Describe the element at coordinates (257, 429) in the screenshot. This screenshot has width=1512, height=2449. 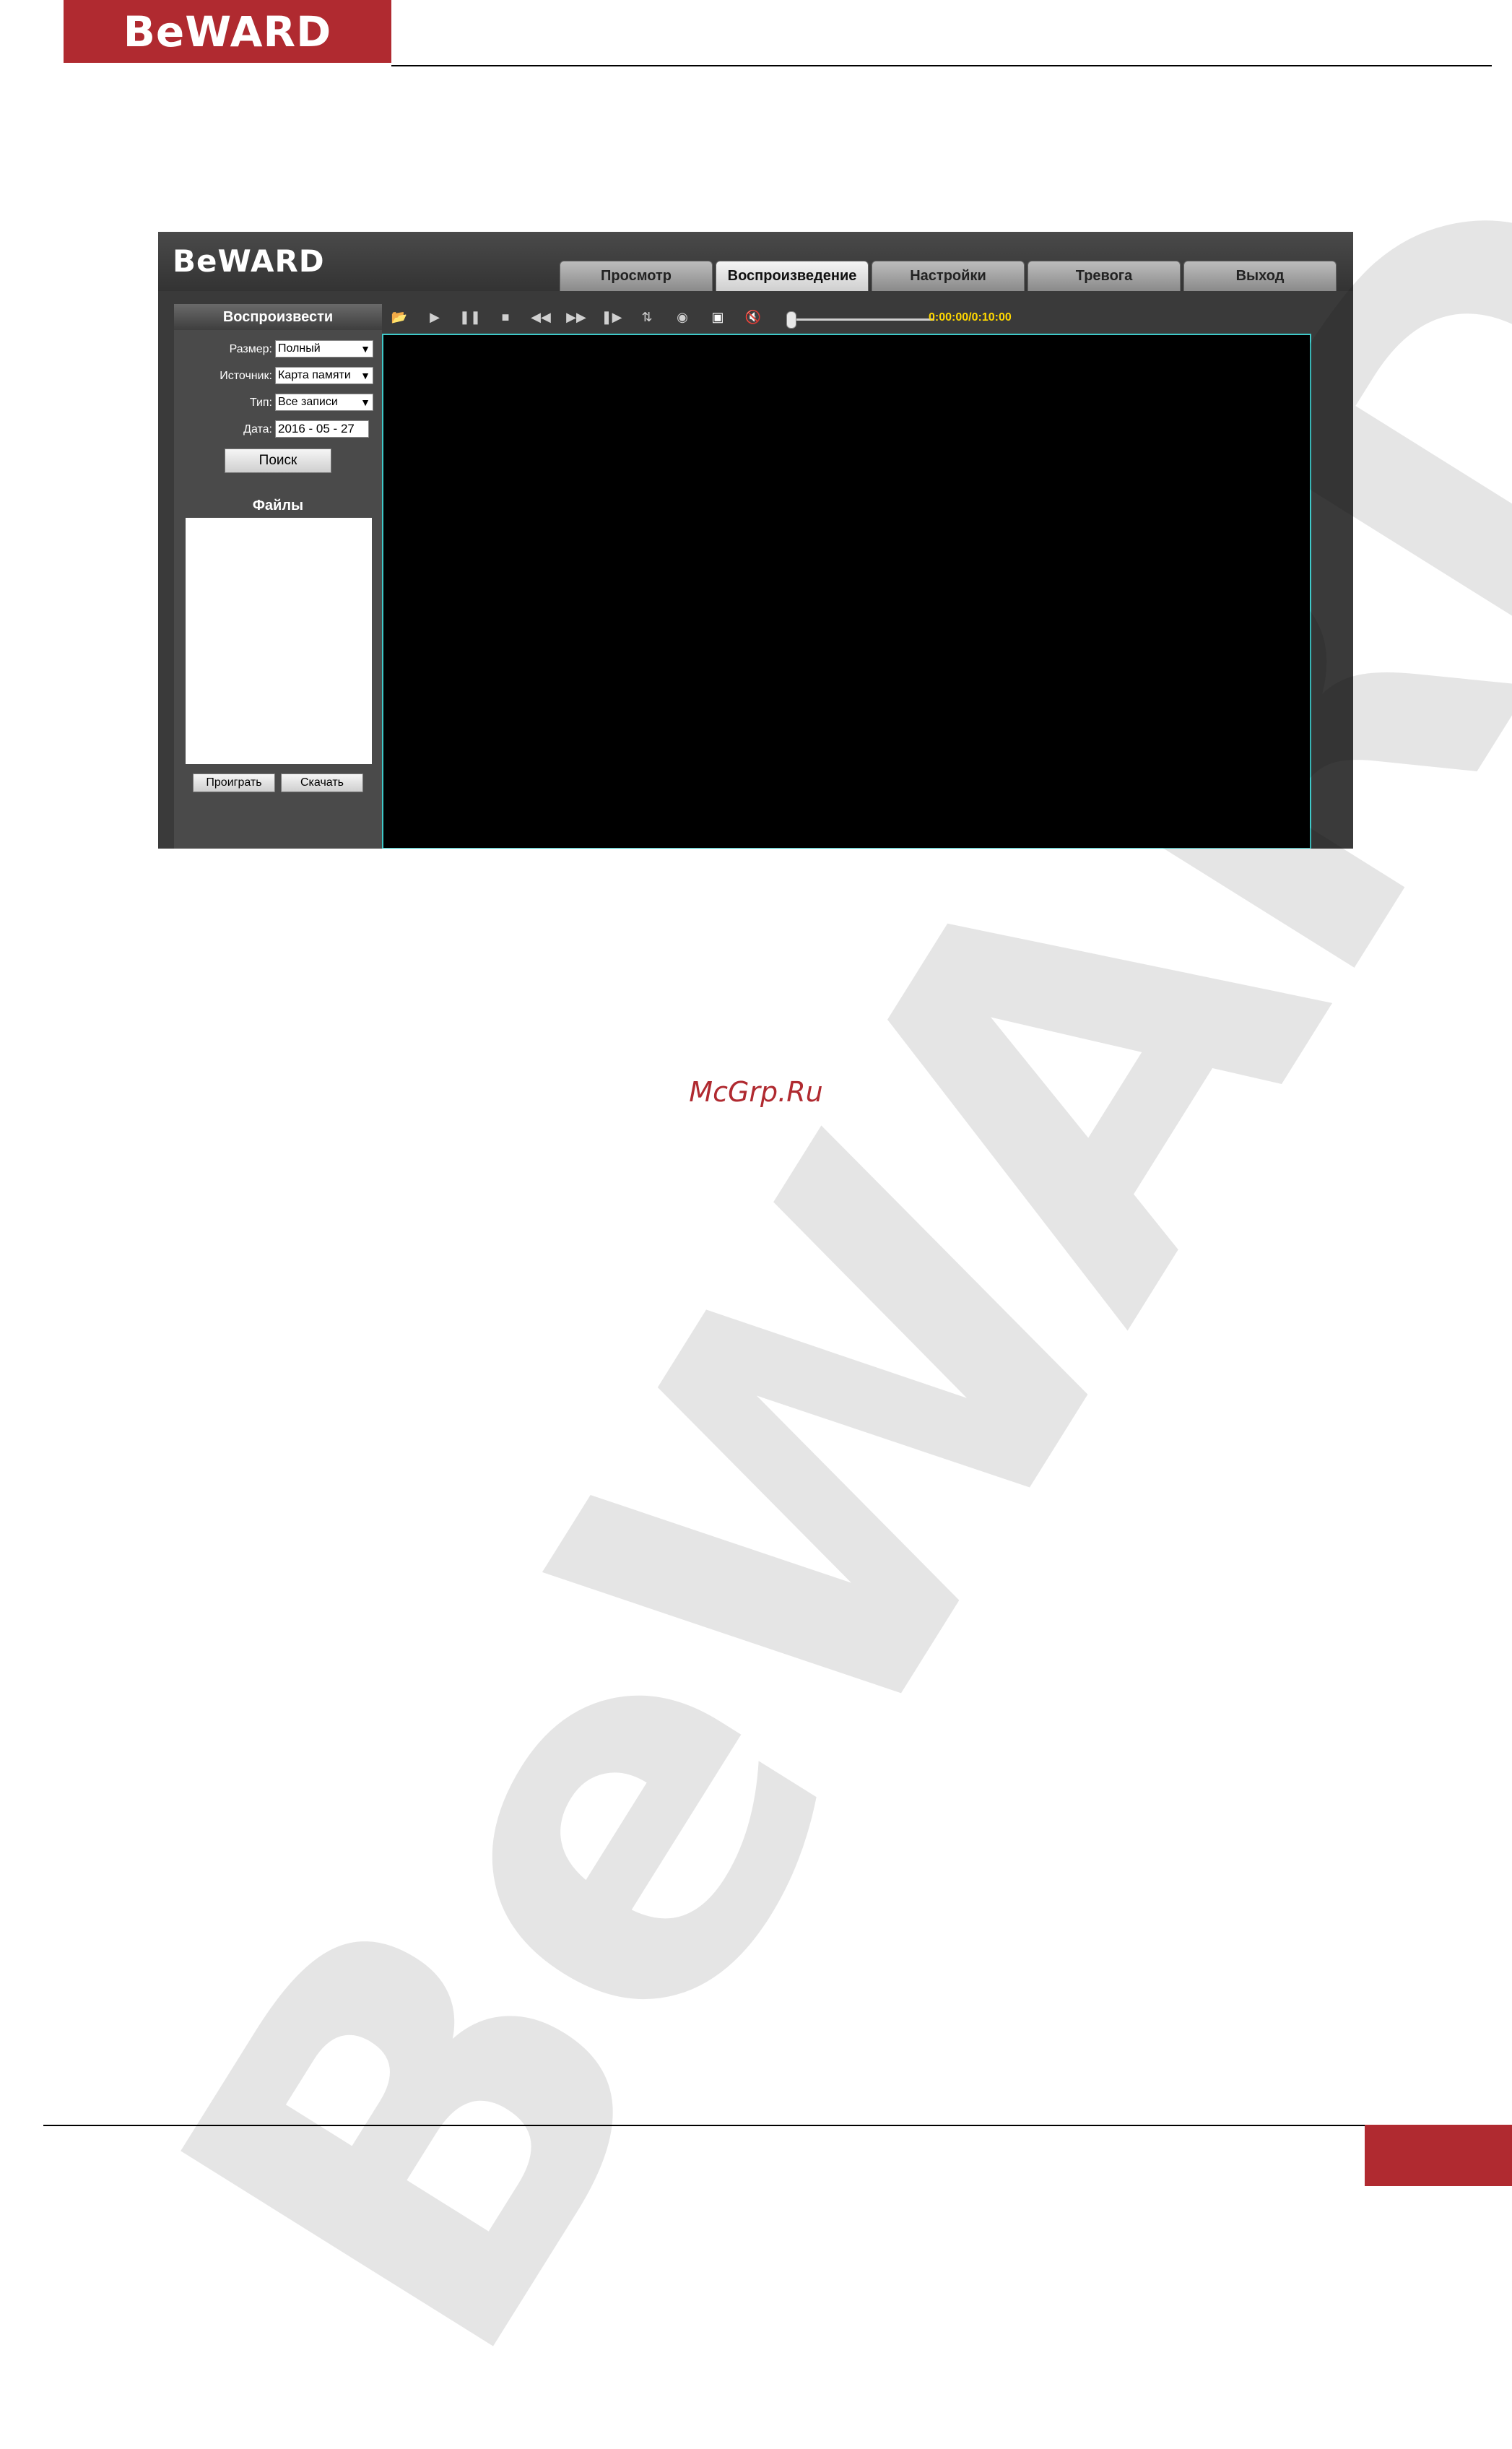
I see `date-label: Дата:` at that location.